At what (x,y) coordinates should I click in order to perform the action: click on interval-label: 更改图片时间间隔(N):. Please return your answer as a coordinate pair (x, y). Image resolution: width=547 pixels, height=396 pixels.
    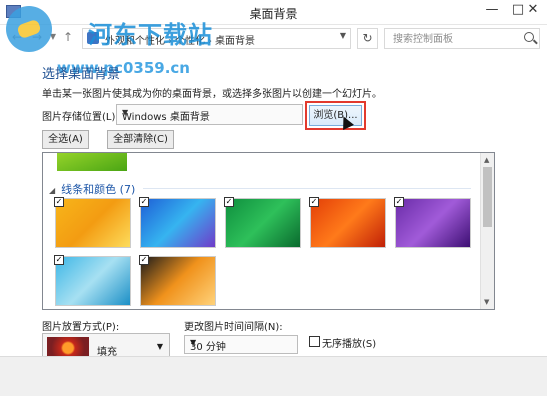
    Looking at the image, I should click on (233, 327).